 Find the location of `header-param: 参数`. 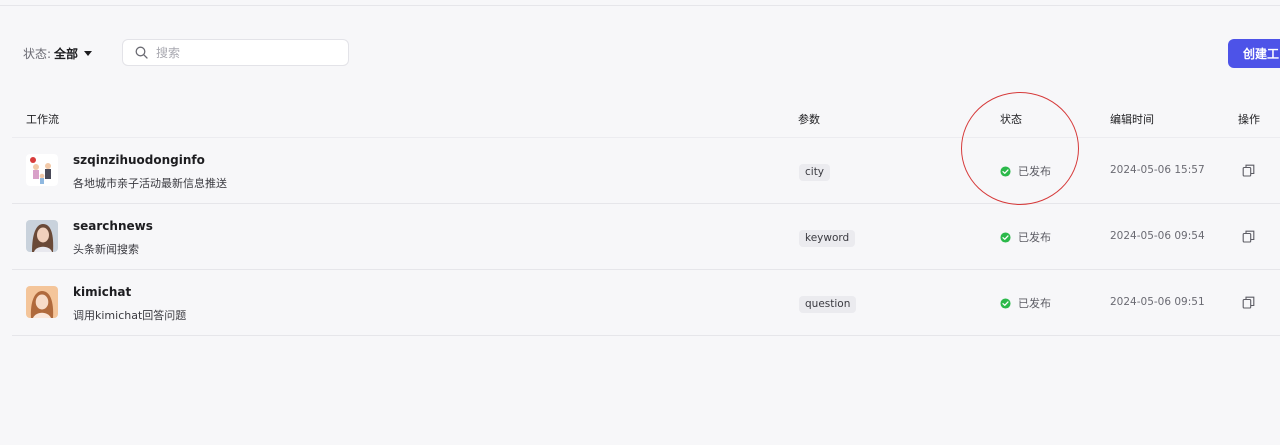

header-param: 参数 is located at coordinates (809, 119).